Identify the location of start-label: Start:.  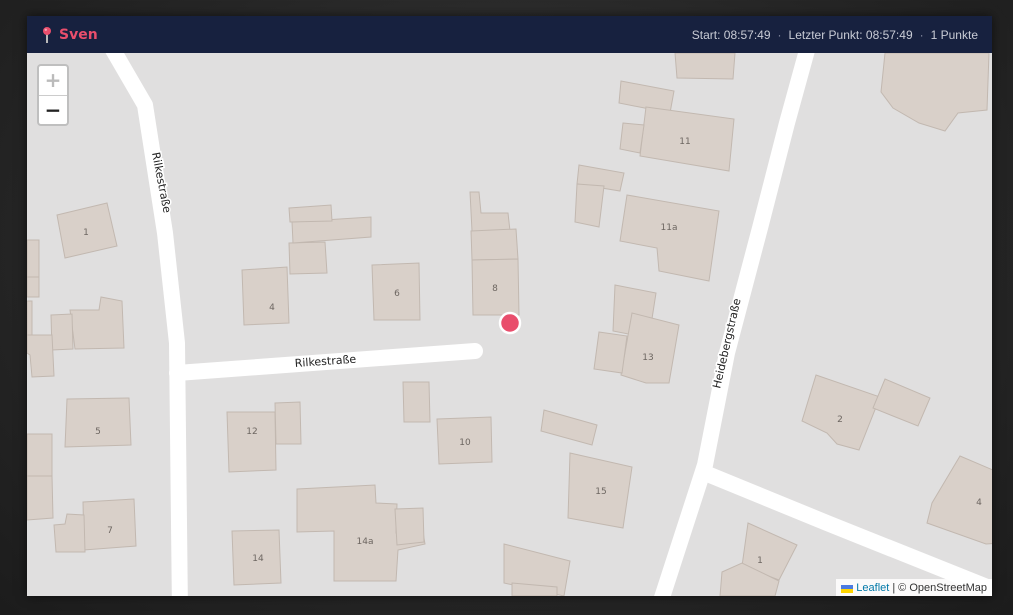
(706, 34).